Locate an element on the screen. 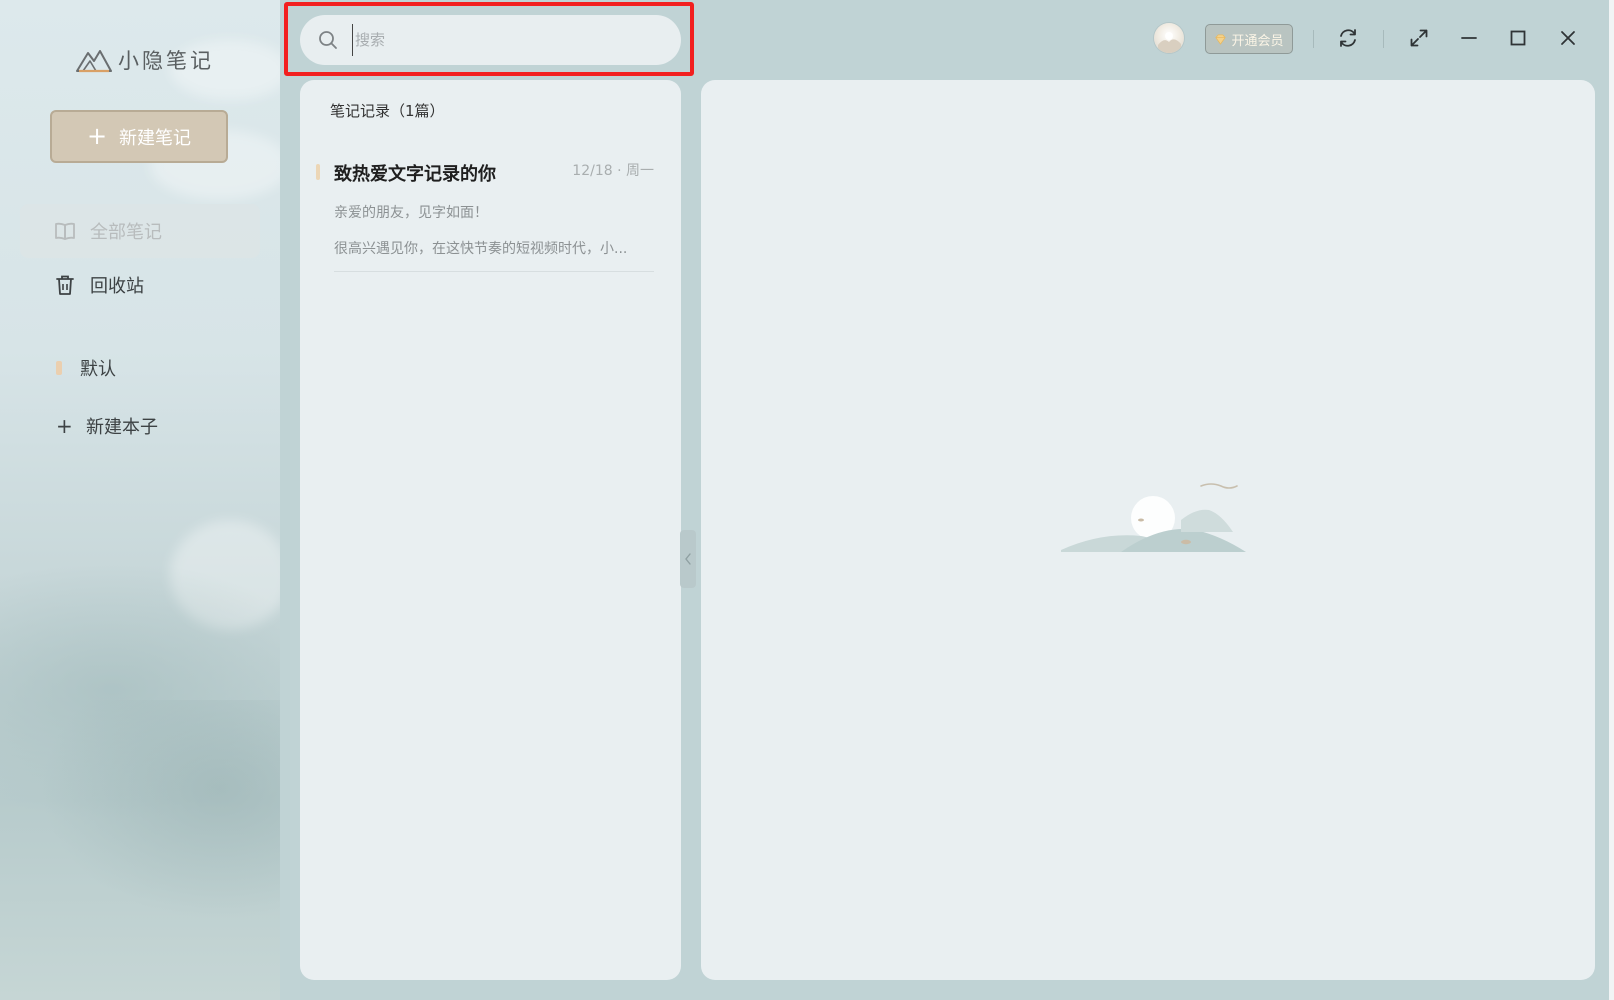 The height and width of the screenshot is (1000, 1614). nav-all-notes-label: 全部笔记 is located at coordinates (126, 232).